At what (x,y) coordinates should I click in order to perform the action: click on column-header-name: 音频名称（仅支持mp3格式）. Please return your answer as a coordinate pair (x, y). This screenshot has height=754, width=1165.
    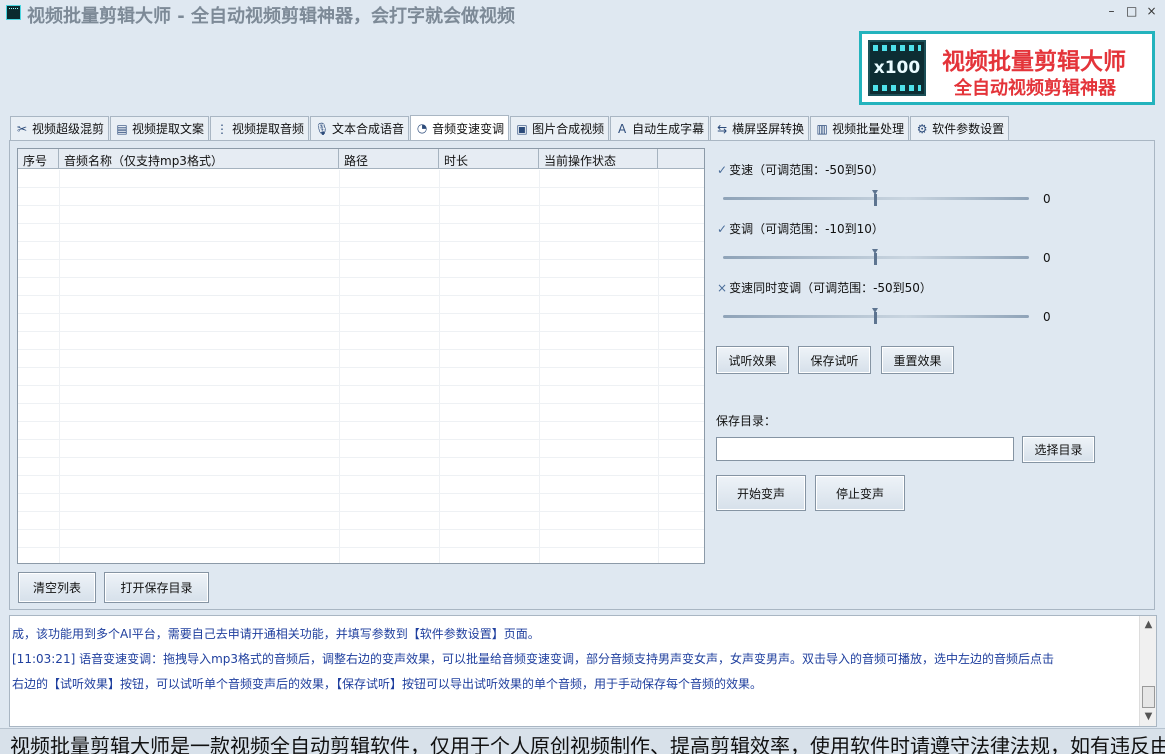
    Looking at the image, I should click on (199, 158).